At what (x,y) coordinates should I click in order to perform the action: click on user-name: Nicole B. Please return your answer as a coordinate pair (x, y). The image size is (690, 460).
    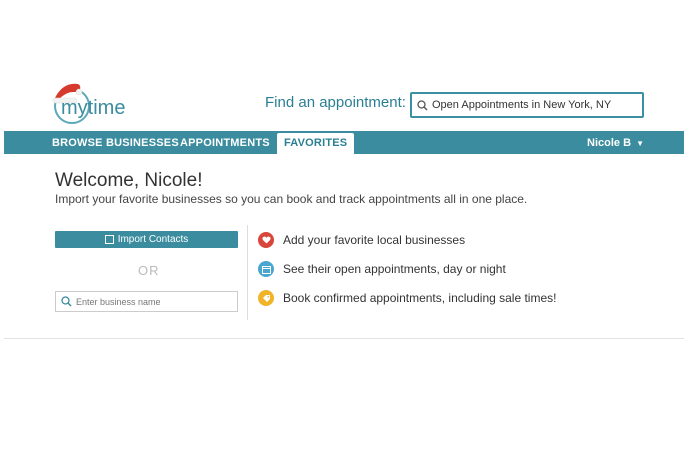
    Looking at the image, I should click on (609, 143).